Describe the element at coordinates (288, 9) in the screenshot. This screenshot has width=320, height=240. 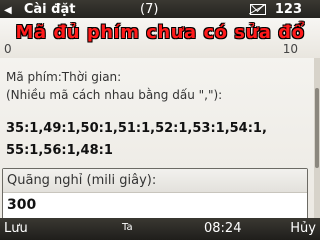
I see `battery-level: 123` at that location.